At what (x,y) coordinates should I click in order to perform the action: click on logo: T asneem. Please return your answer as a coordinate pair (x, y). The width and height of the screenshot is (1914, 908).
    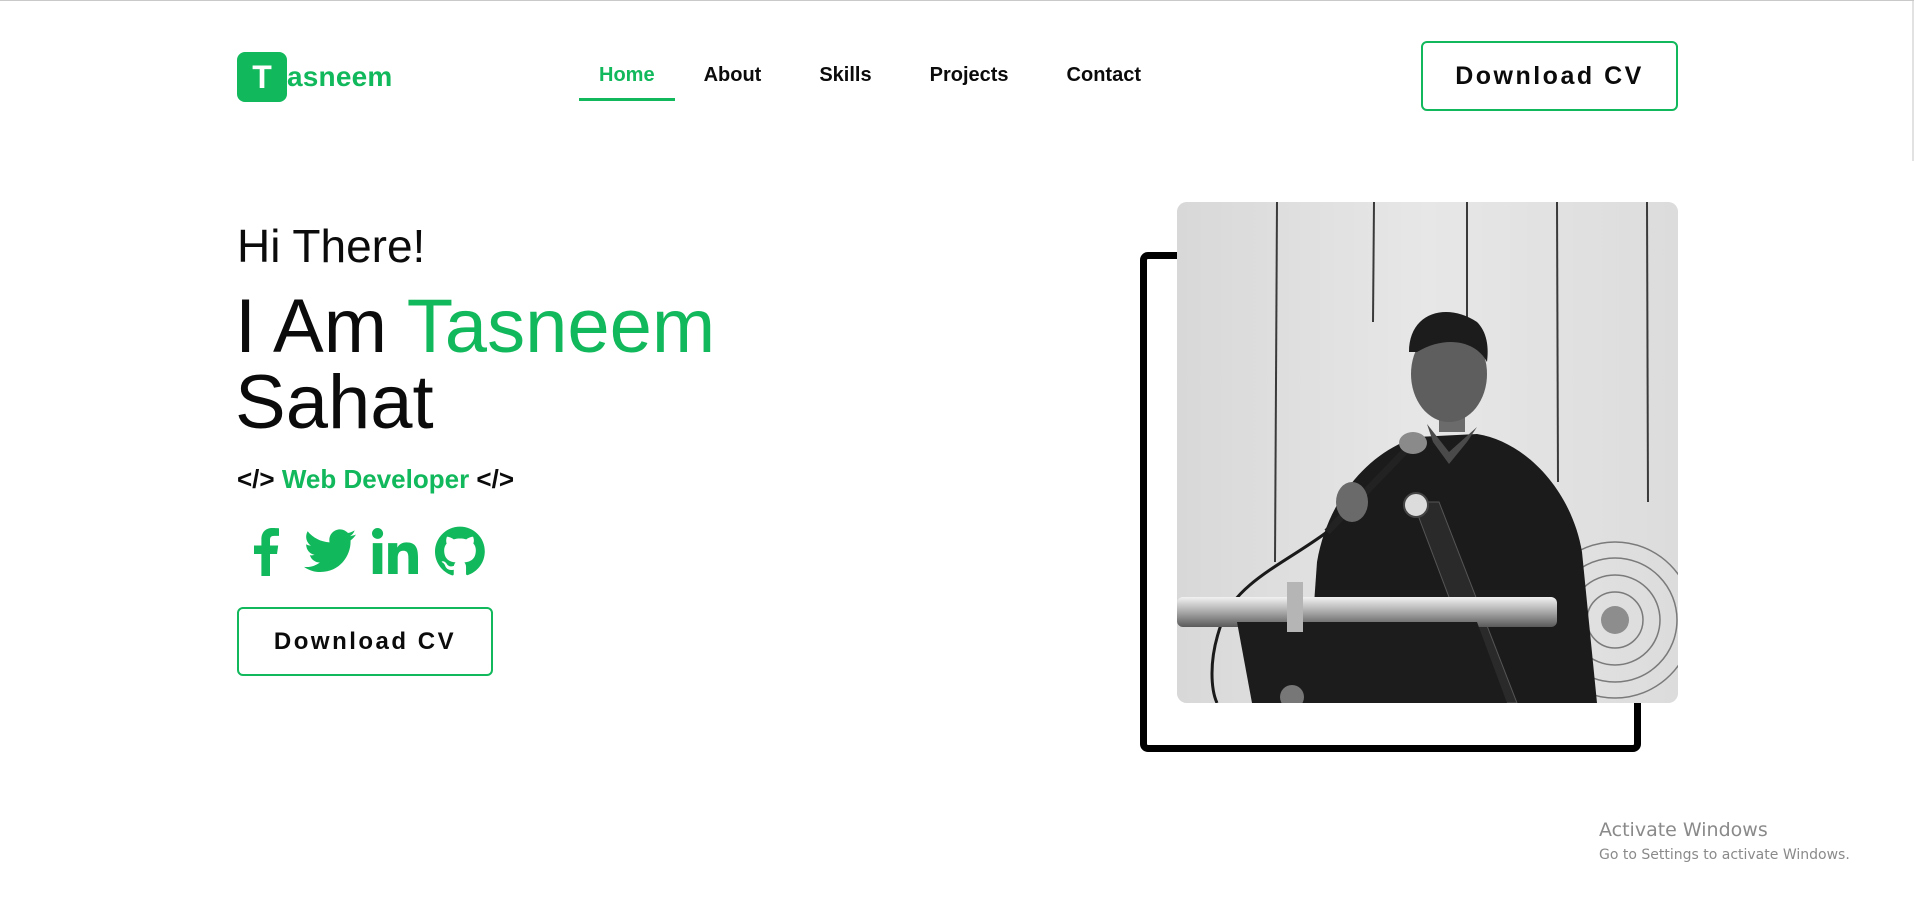
    Looking at the image, I should click on (315, 77).